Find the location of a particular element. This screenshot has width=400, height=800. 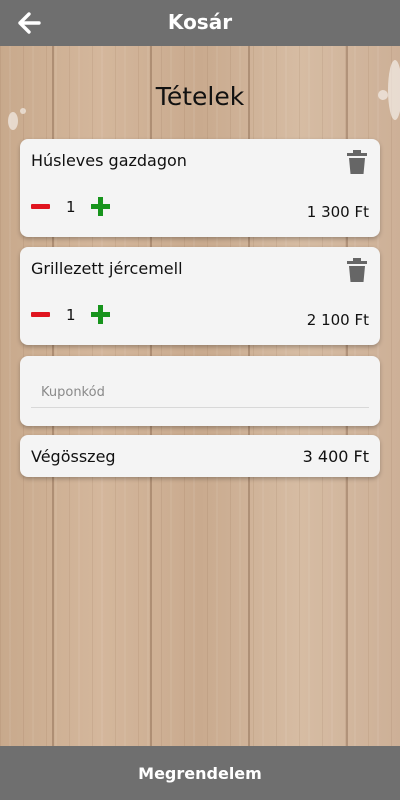

place-order-button: Megrendelem is located at coordinates (200, 773).